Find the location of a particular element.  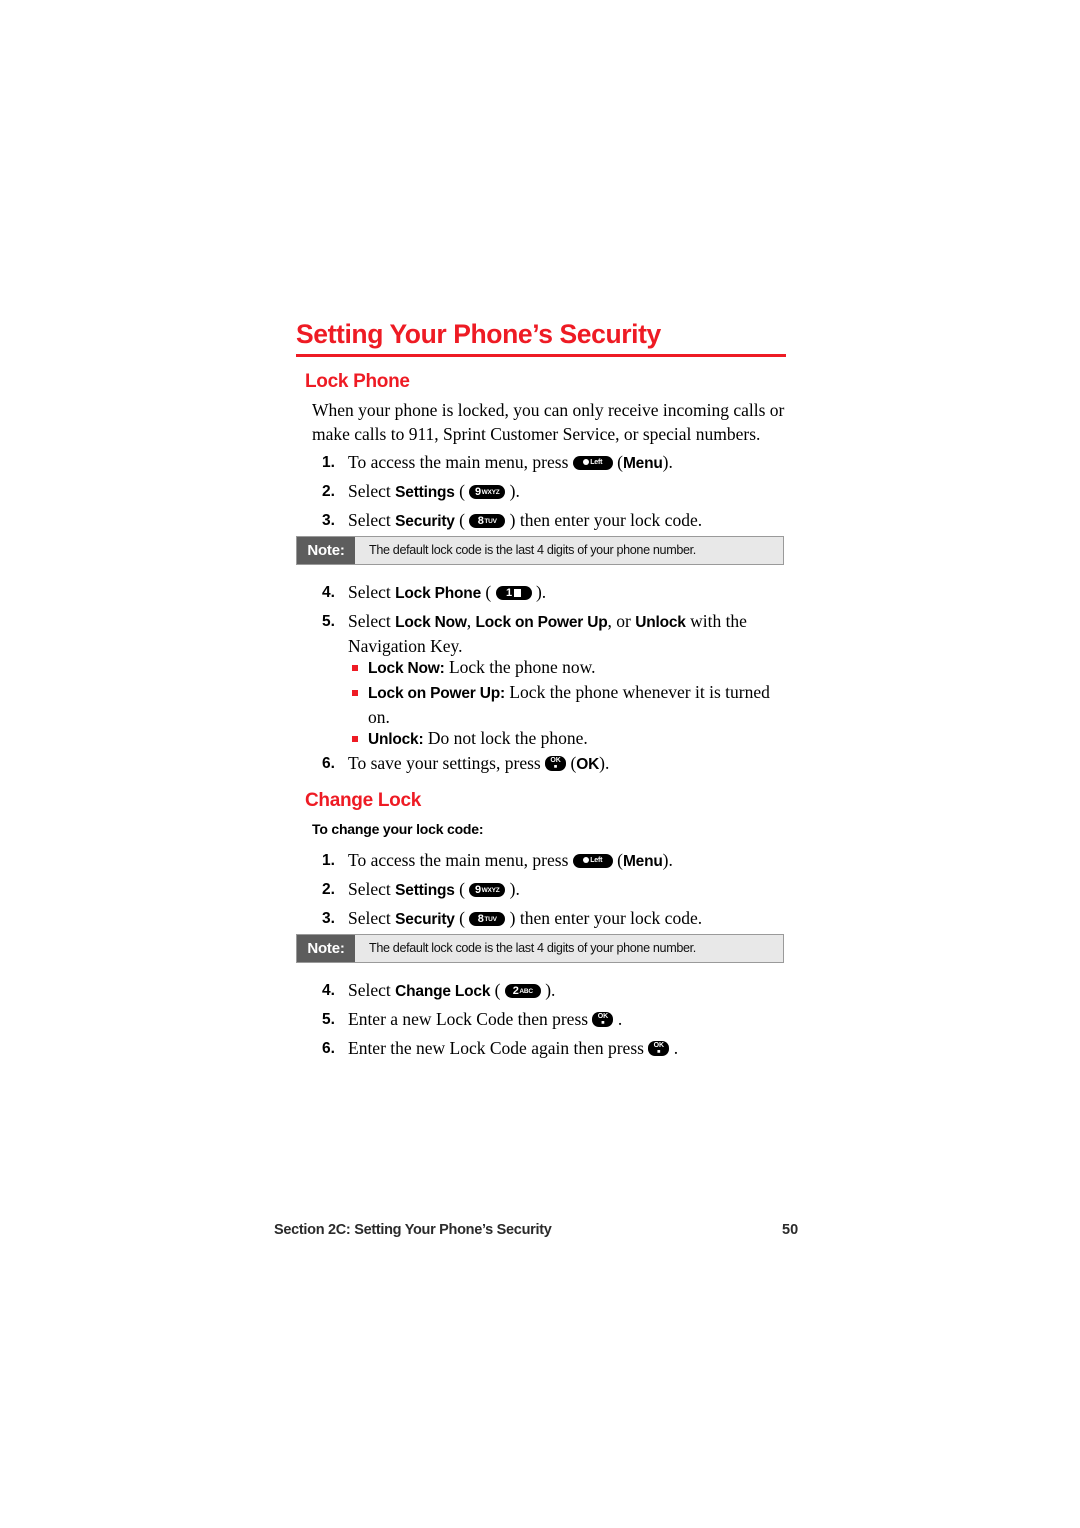

key-digit: 1 is located at coordinates (509, 593).